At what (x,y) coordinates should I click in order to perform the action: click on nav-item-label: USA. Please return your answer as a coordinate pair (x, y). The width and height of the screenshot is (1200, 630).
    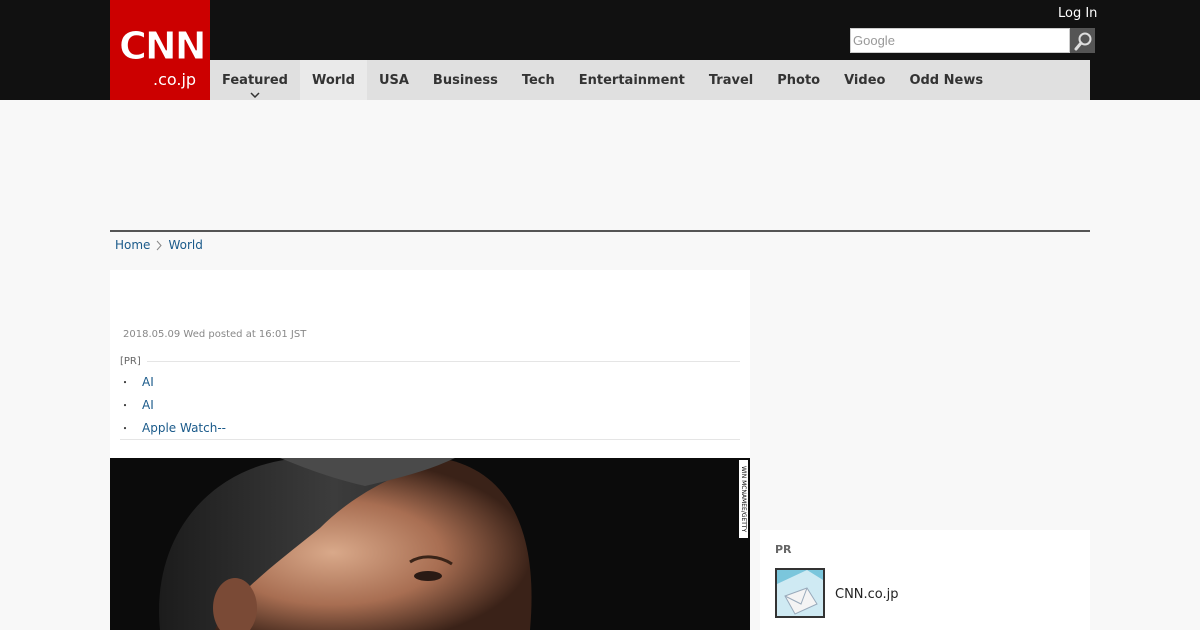
    Looking at the image, I should click on (393, 80).